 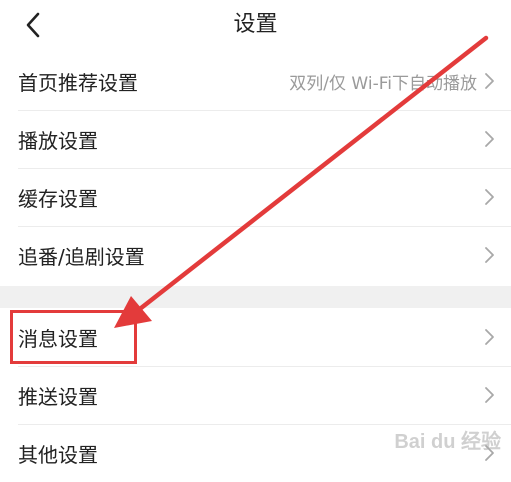 I want to click on settings-row-playback: 播放设置, so click(x=255, y=139).